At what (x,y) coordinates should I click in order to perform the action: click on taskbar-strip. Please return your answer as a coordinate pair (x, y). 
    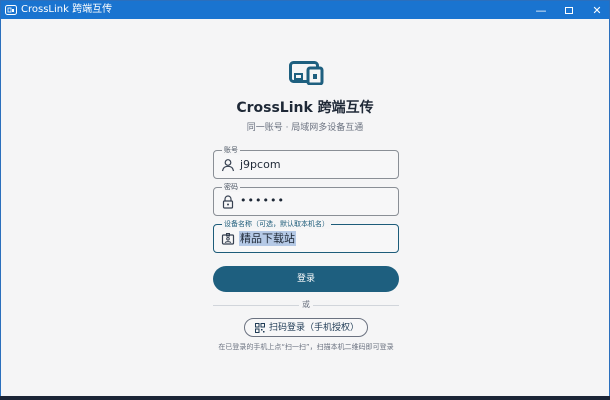
    Looking at the image, I should click on (305, 398).